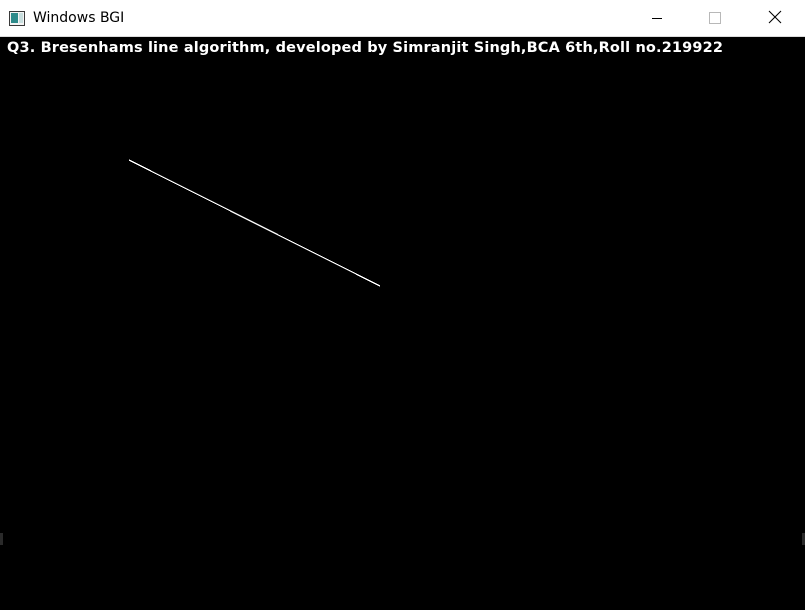 This screenshot has height=610, width=805. What do you see at coordinates (402, 18) in the screenshot?
I see `title-bar: Windows BGI` at bounding box center [402, 18].